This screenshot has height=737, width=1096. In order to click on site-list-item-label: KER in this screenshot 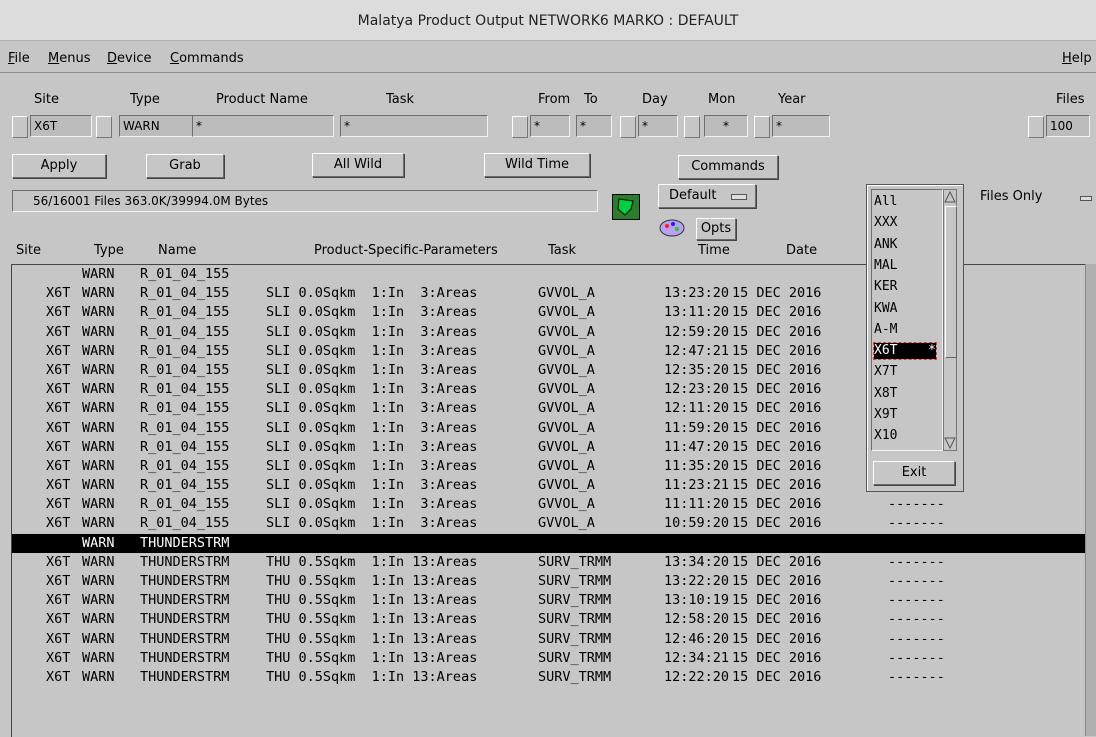, I will do `click(886, 287)`.